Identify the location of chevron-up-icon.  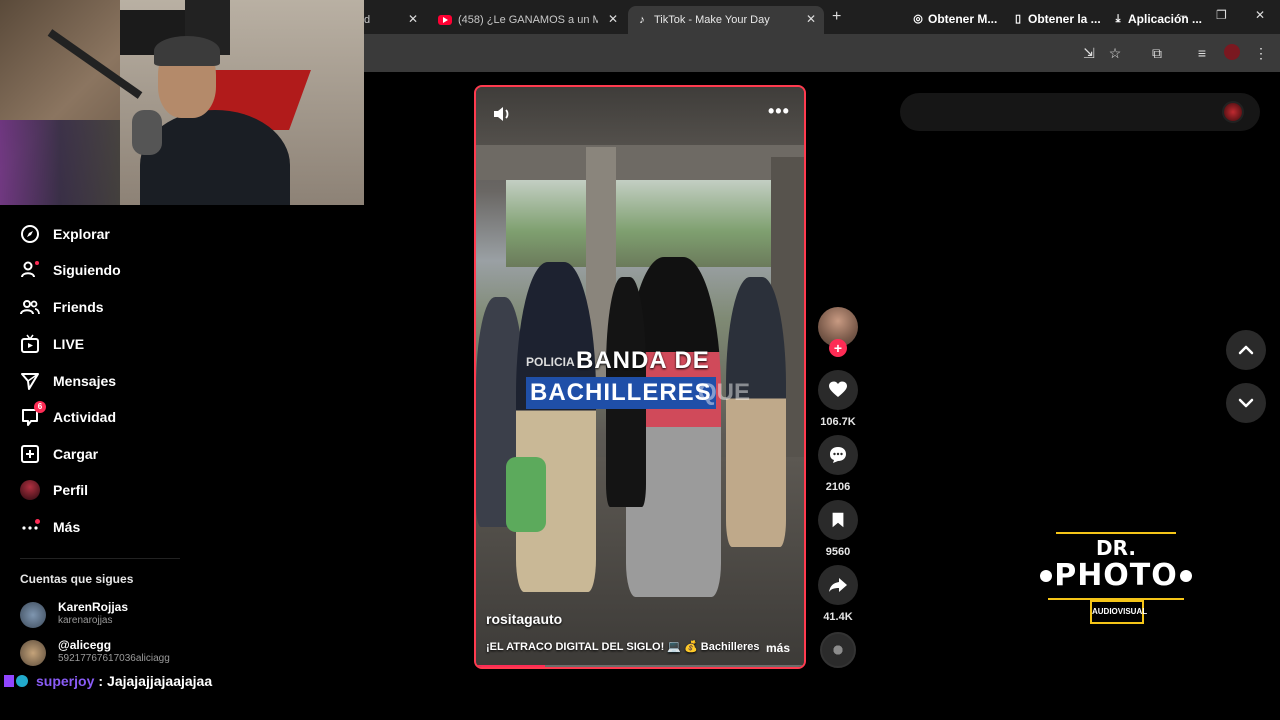
(1246, 350).